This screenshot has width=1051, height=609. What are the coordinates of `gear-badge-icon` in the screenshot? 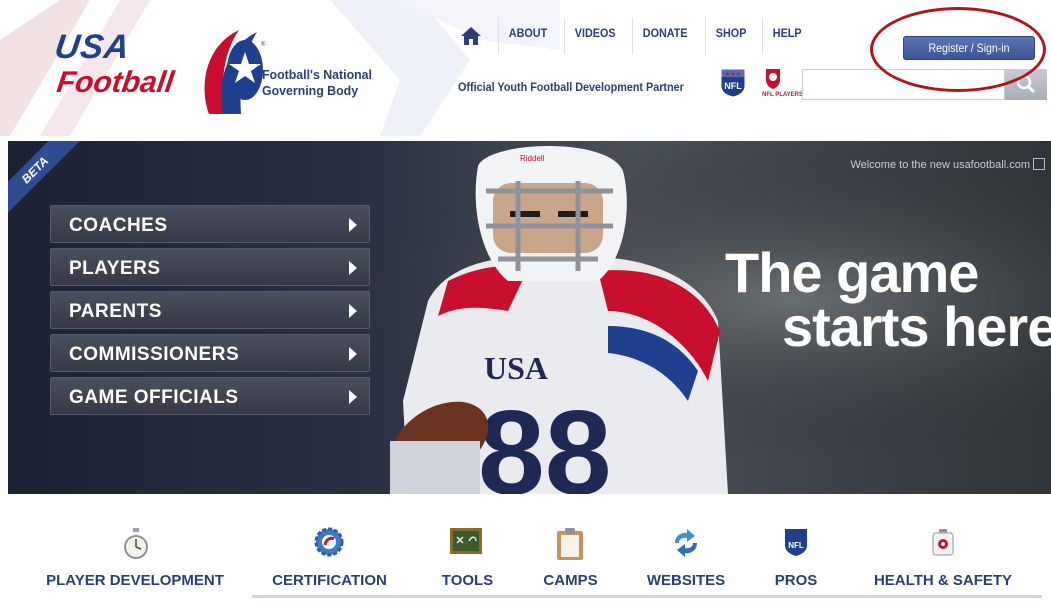 It's located at (329, 542).